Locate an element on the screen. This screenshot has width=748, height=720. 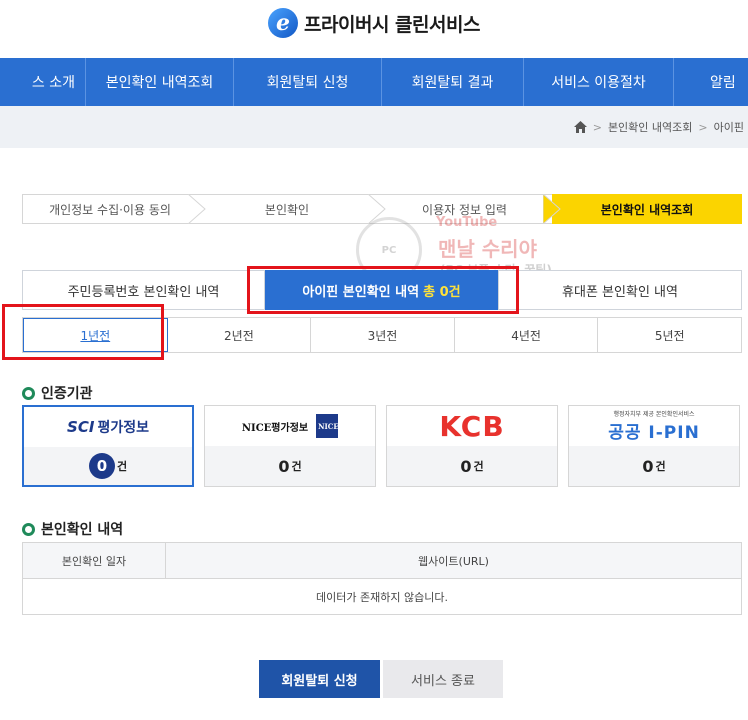
tab-label: 주민등록번호 본인확인 내역 is located at coordinates (143, 292).